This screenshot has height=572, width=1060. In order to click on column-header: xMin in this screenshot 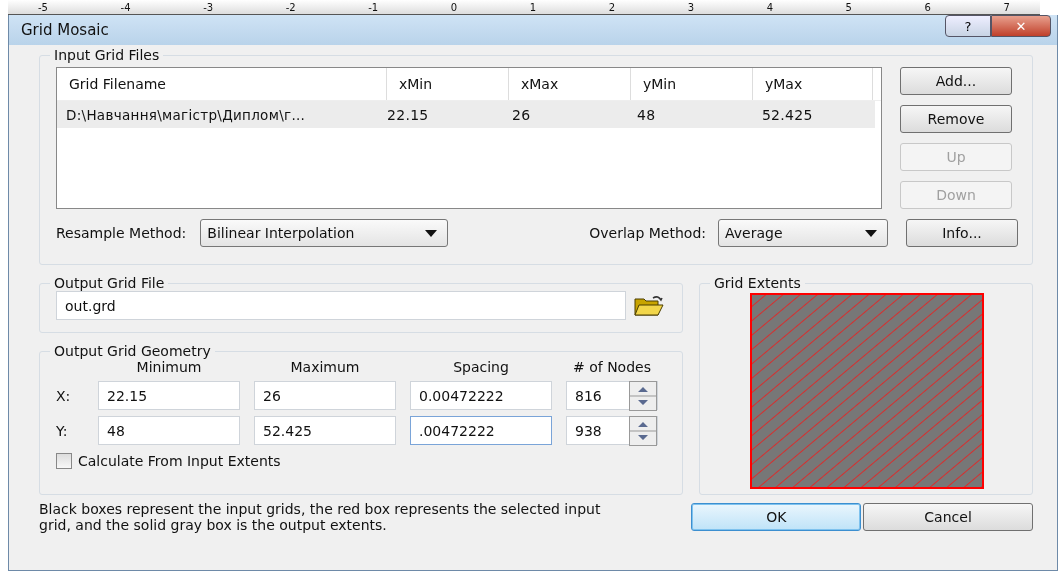, I will do `click(448, 84)`.